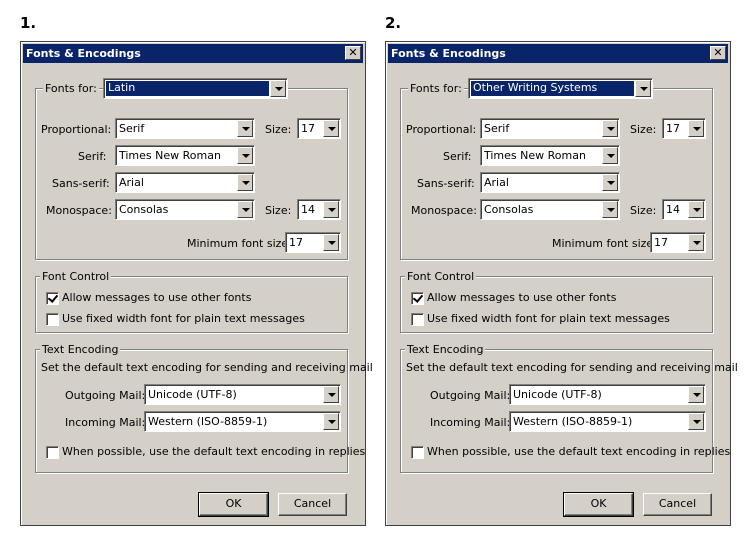 Image resolution: width=750 pixels, height=546 pixels. Describe the element at coordinates (195, 88) in the screenshot. I see `fonts-for-select: Latin` at that location.